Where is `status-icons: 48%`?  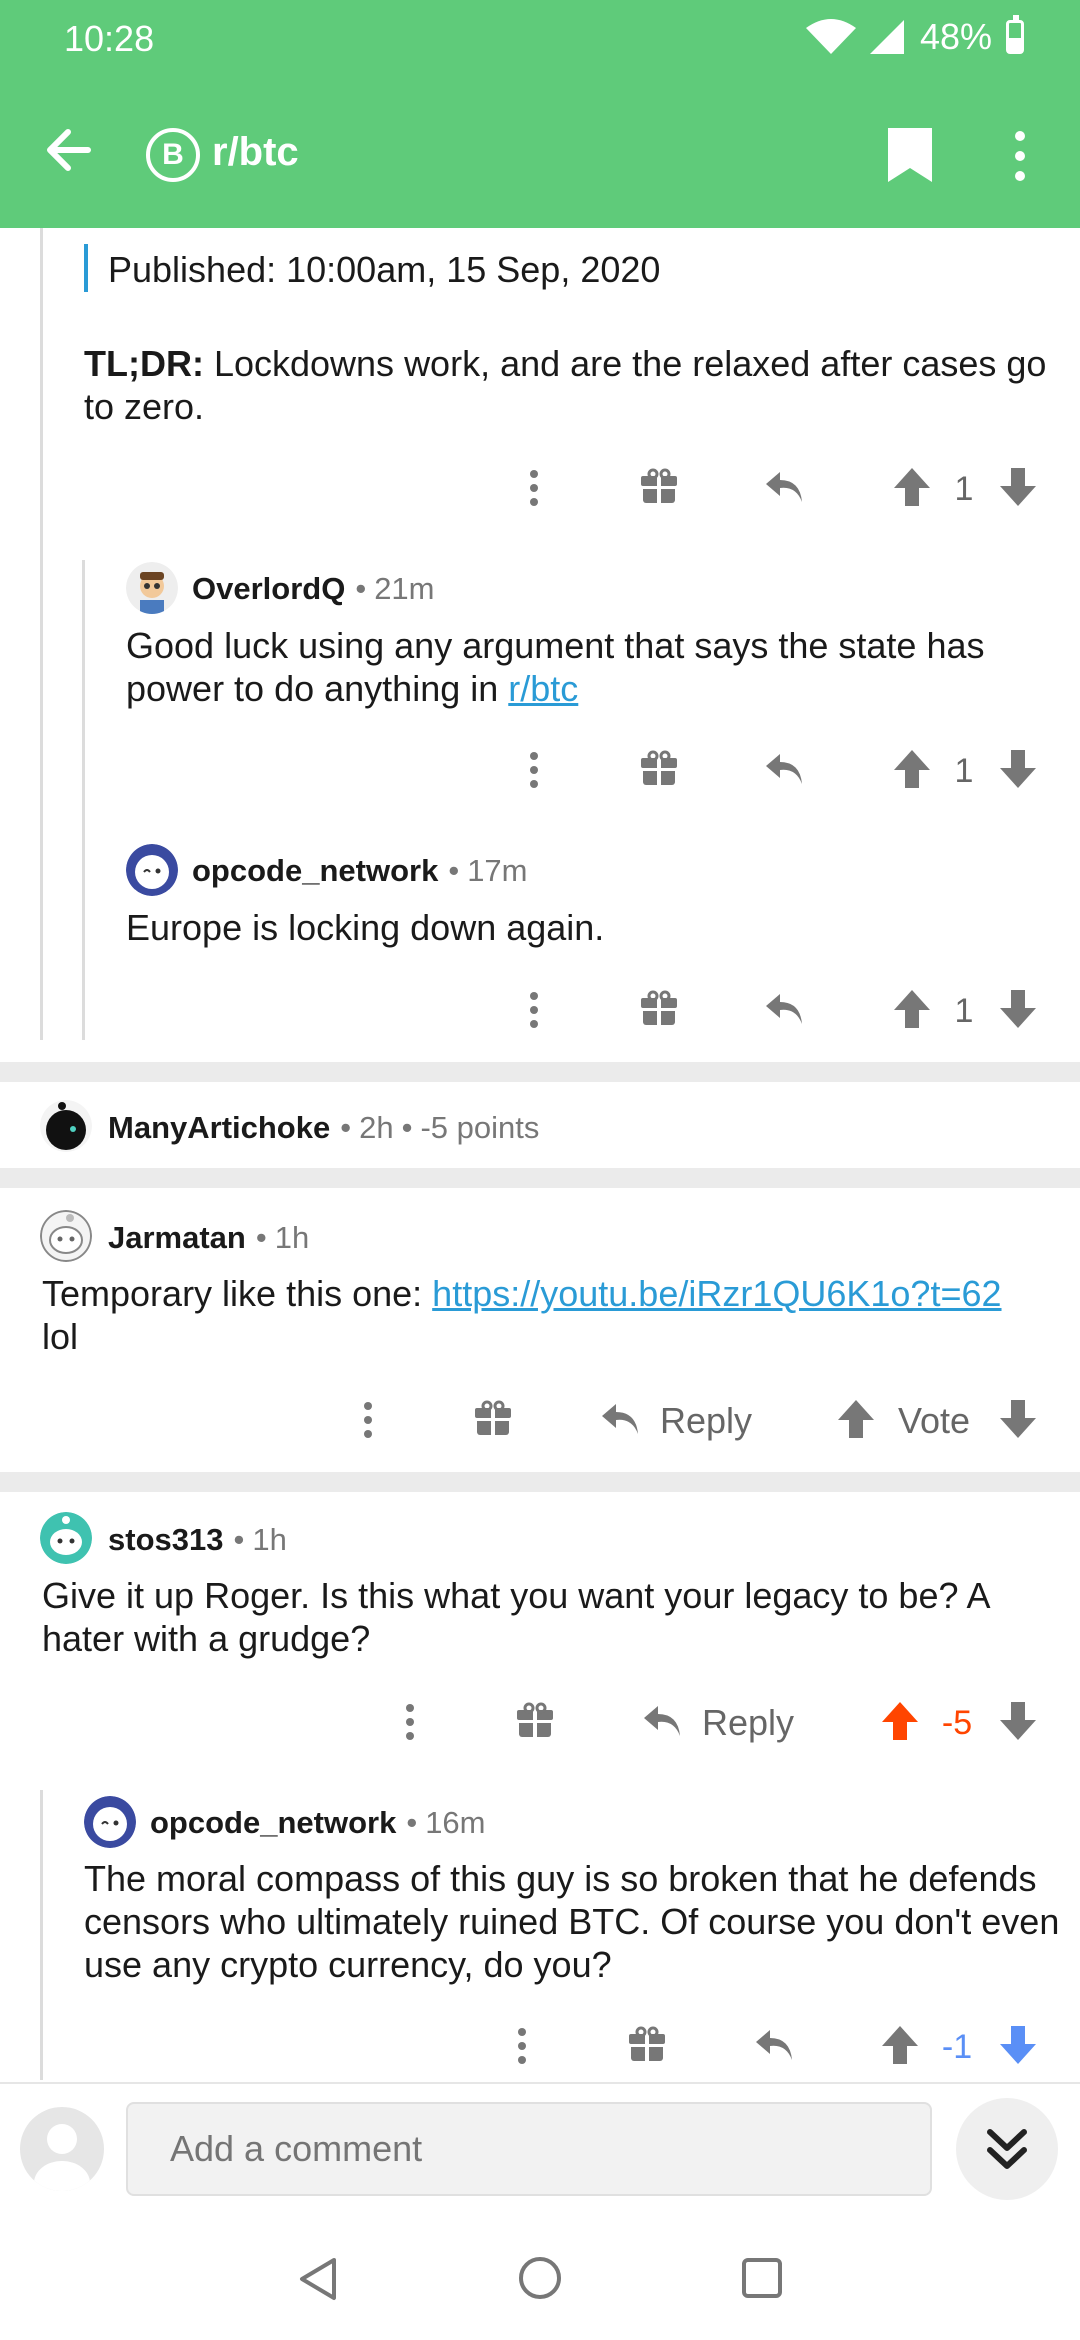 status-icons: 48% is located at coordinates (914, 36).